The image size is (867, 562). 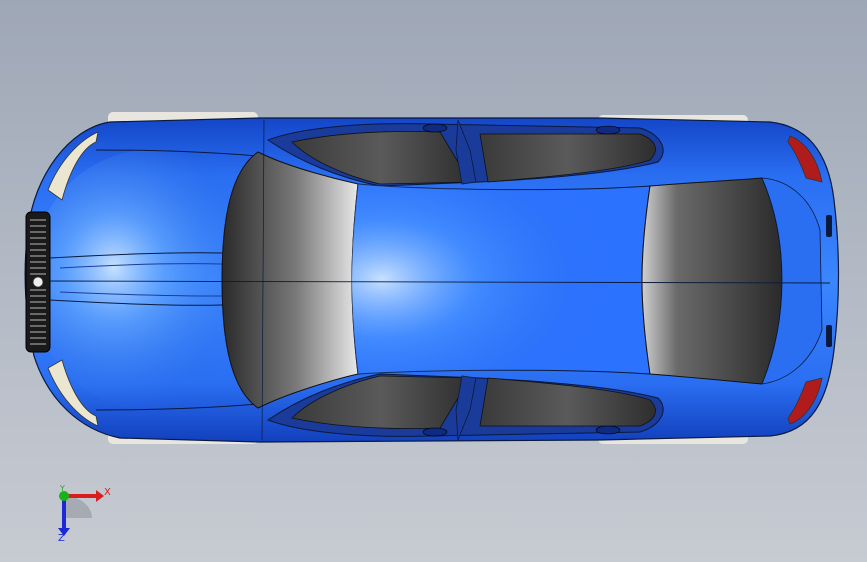 What do you see at coordinates (62, 488) in the screenshot?
I see `y-axis-label: Y` at bounding box center [62, 488].